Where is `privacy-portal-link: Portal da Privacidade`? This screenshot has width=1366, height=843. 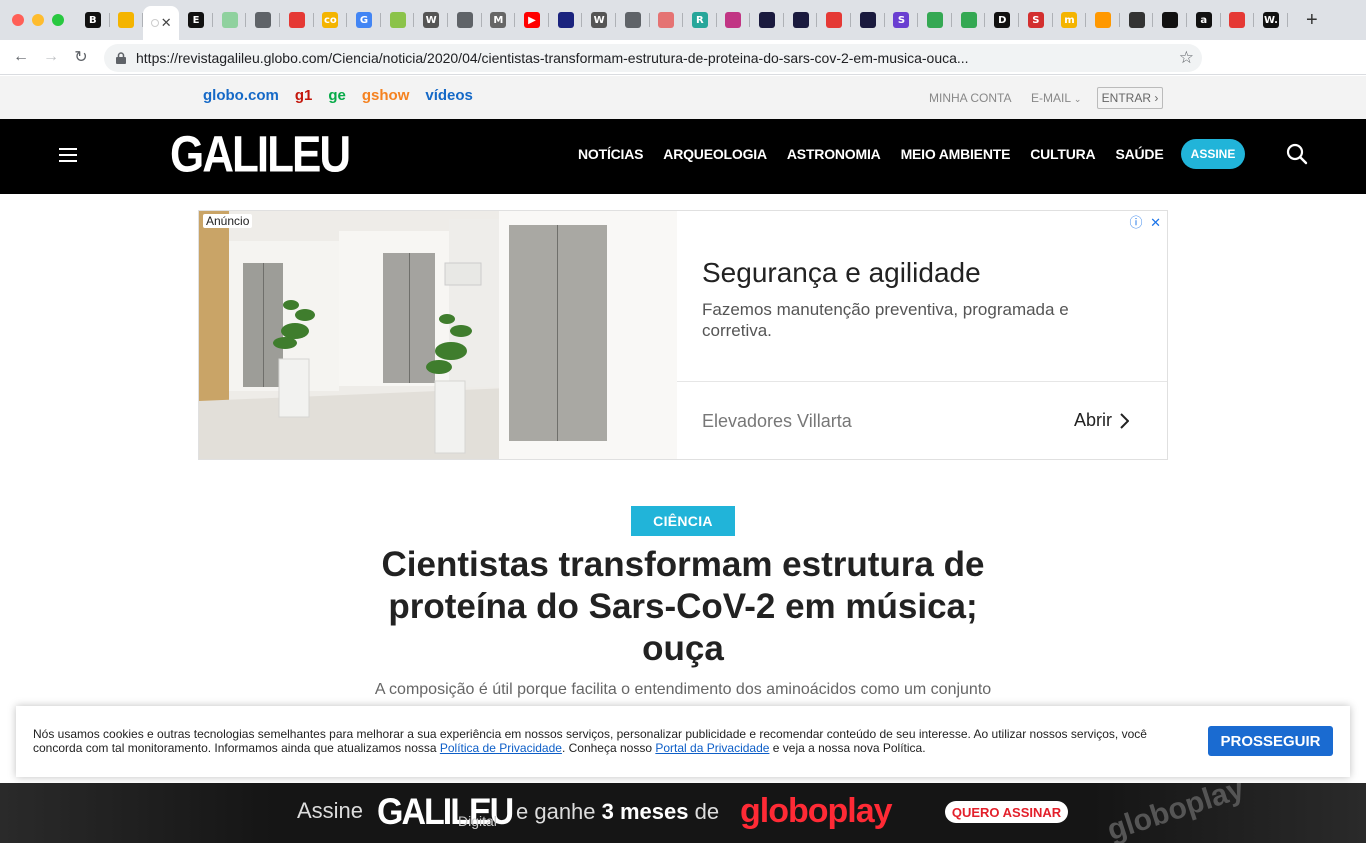
privacy-portal-link: Portal da Privacidade is located at coordinates (712, 748).